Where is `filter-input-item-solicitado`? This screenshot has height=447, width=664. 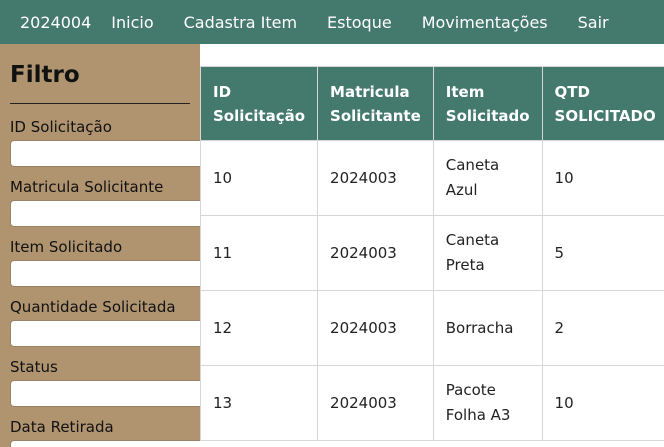
filter-input-item-solicitado is located at coordinates (105, 273).